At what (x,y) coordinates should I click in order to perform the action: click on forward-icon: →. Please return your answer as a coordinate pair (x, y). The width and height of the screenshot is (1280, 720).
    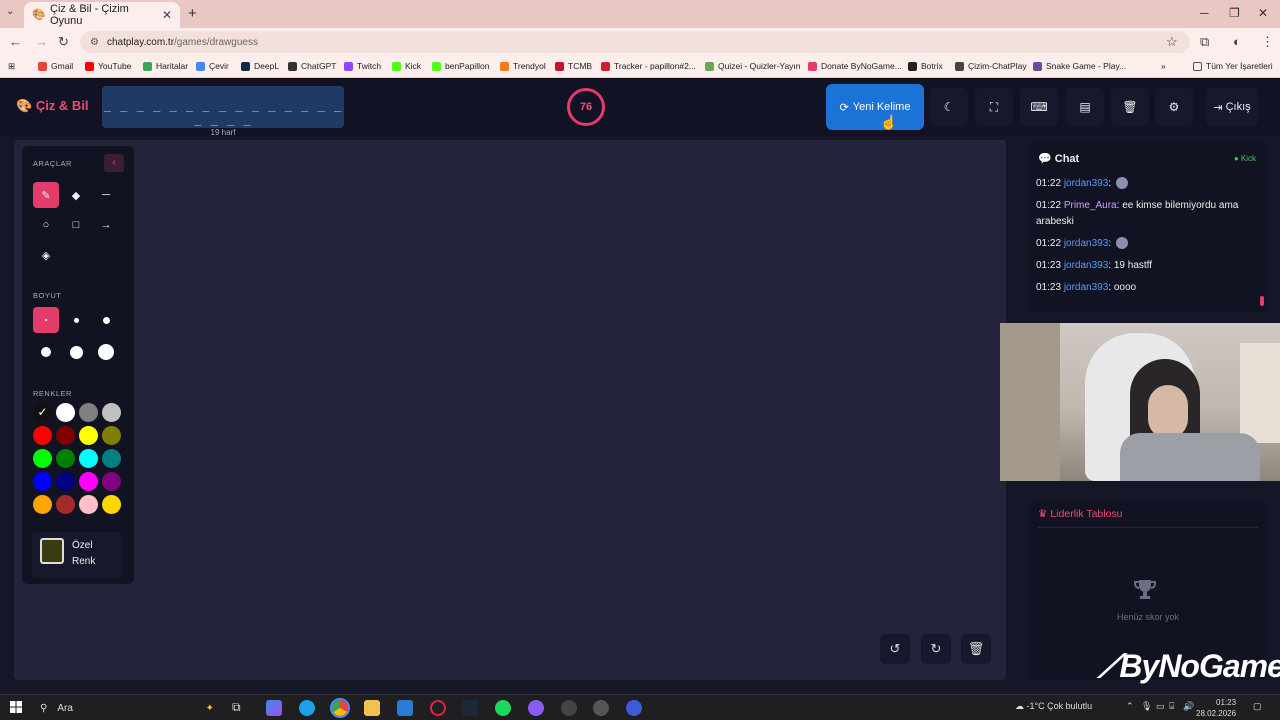
    Looking at the image, I should click on (41, 41).